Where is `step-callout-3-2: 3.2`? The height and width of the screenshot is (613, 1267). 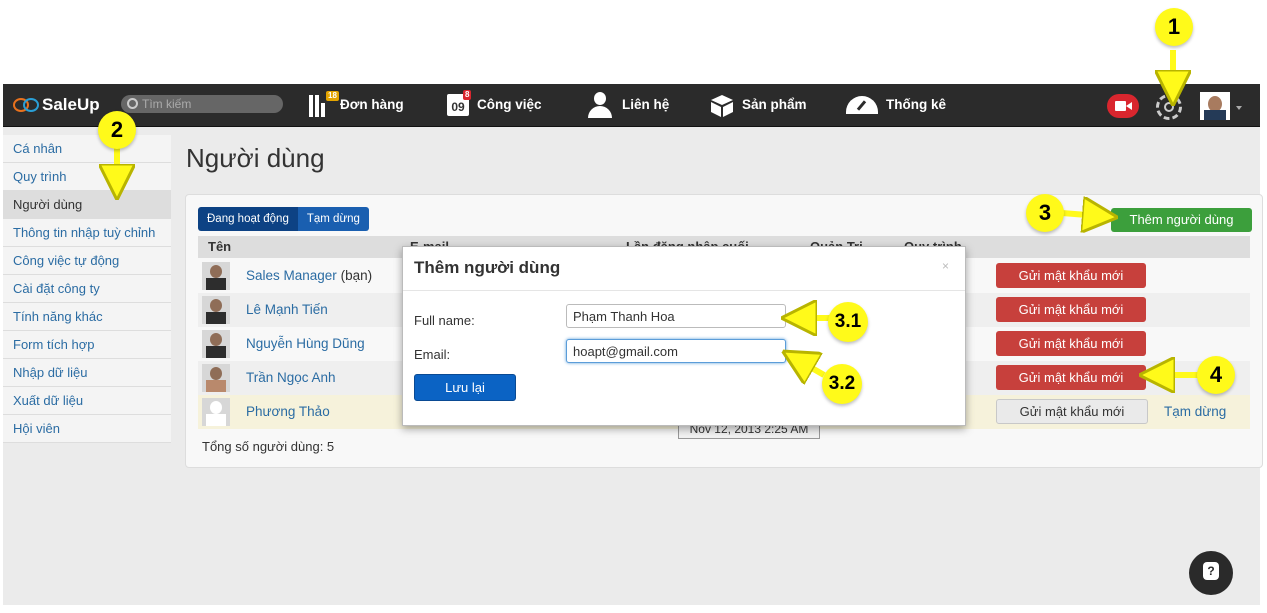 step-callout-3-2: 3.2 is located at coordinates (842, 384).